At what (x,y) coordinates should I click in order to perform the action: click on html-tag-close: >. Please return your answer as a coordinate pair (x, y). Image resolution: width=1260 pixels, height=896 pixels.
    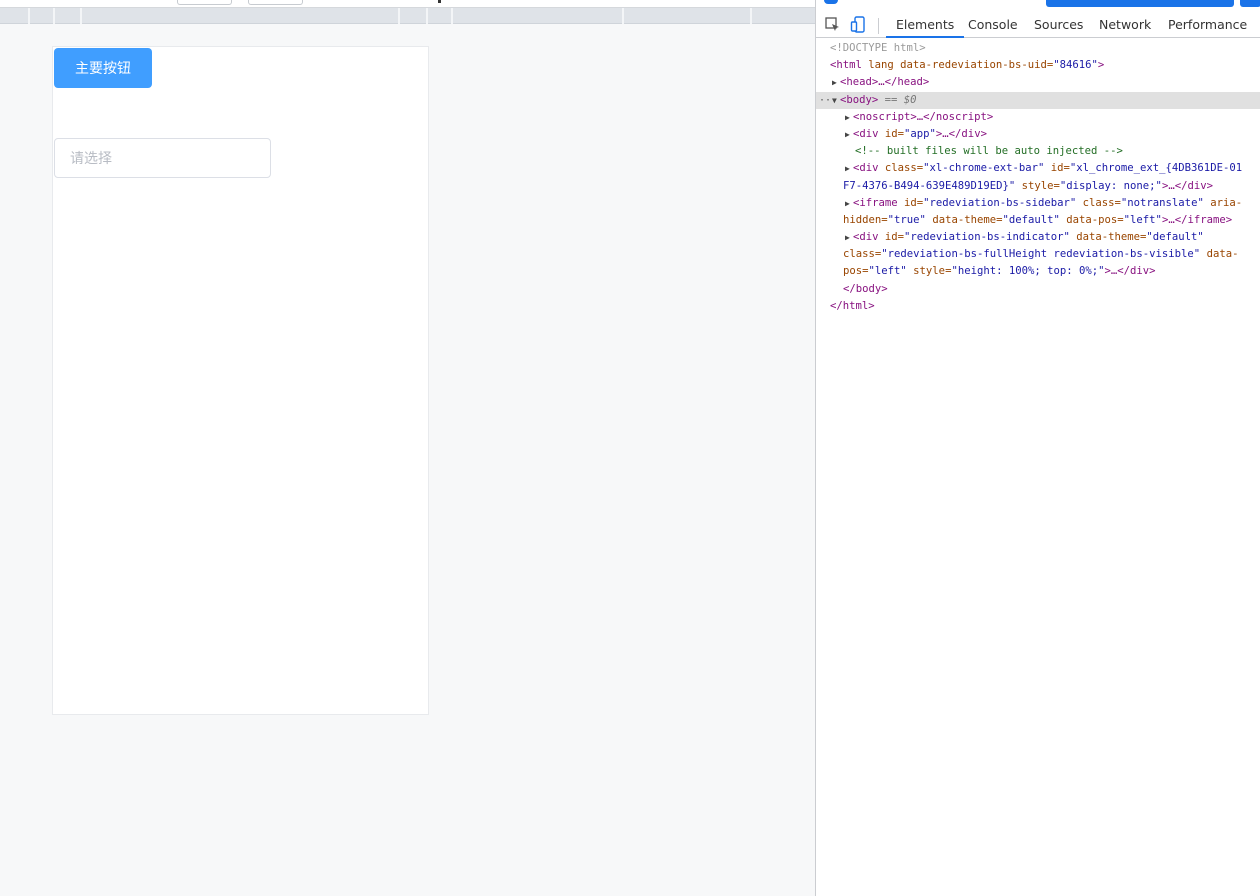
    Looking at the image, I should click on (1101, 65).